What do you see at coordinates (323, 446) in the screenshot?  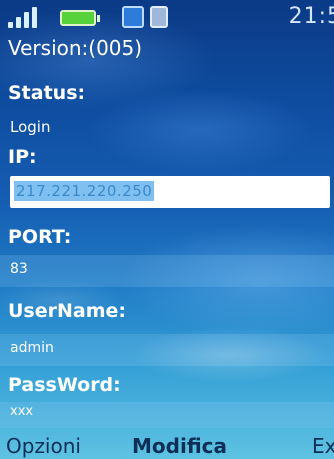 I see `exit-softkey: Ex` at bounding box center [323, 446].